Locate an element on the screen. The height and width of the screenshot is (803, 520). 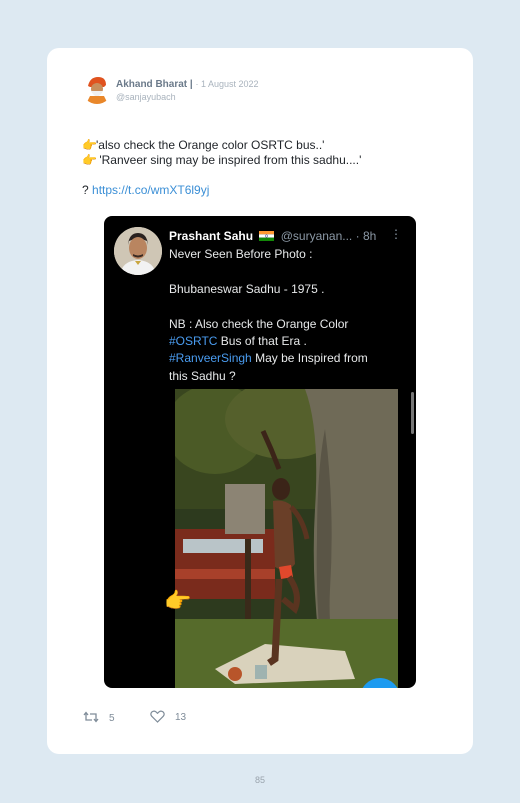
retweet-icon is located at coordinates (91, 717).